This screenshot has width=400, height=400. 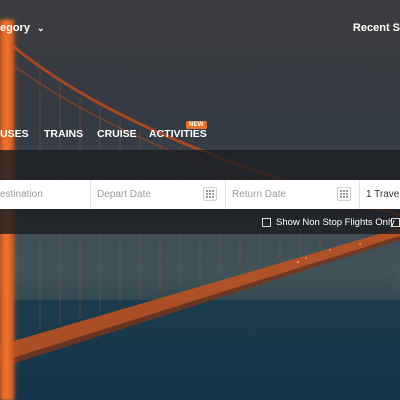 I want to click on return-date-field: Return Date, so click(x=293, y=194).